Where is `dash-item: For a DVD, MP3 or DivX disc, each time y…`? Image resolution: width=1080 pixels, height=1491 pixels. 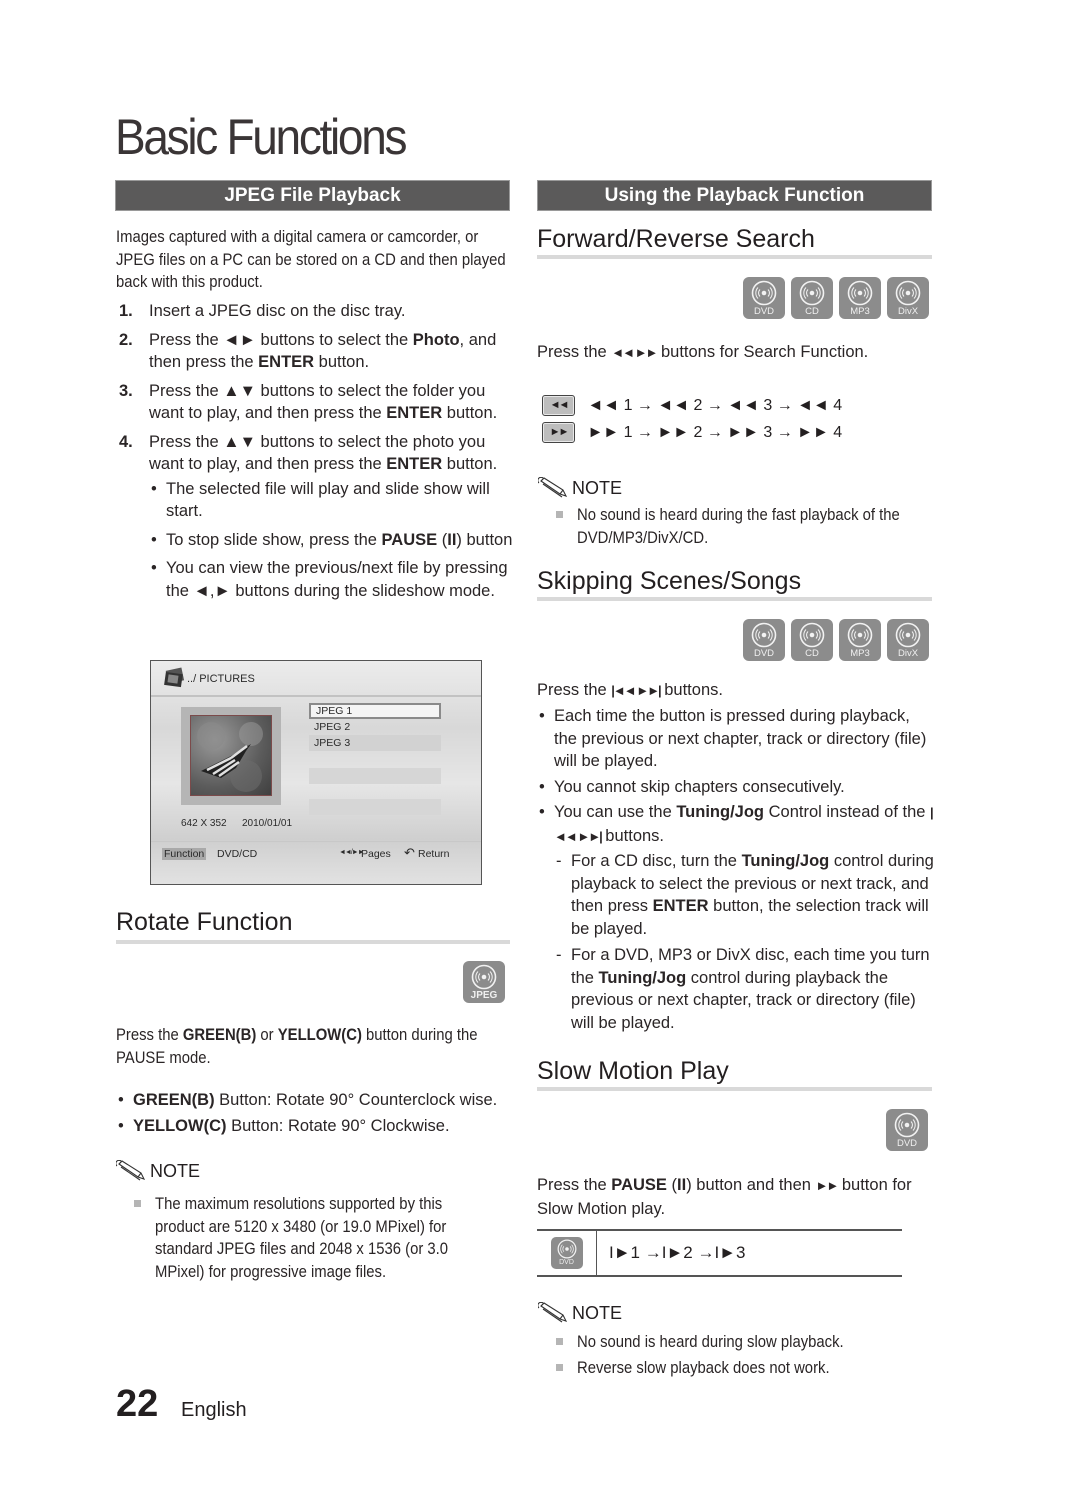
dash-item: For a DVD, MP3 or DivX disc, each time y… is located at coordinates (744, 989).